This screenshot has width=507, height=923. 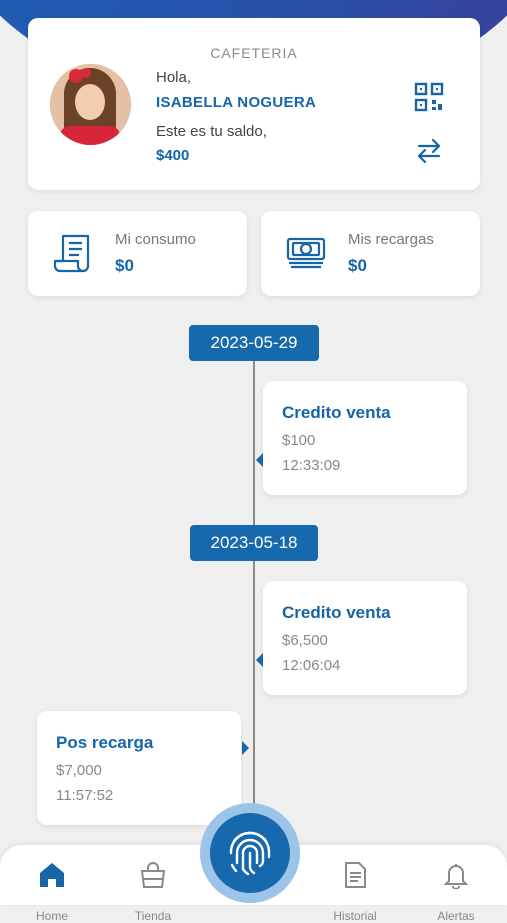 What do you see at coordinates (365, 438) in the screenshot?
I see `timeline-entry: Credito venta $100 12:33:09` at bounding box center [365, 438].